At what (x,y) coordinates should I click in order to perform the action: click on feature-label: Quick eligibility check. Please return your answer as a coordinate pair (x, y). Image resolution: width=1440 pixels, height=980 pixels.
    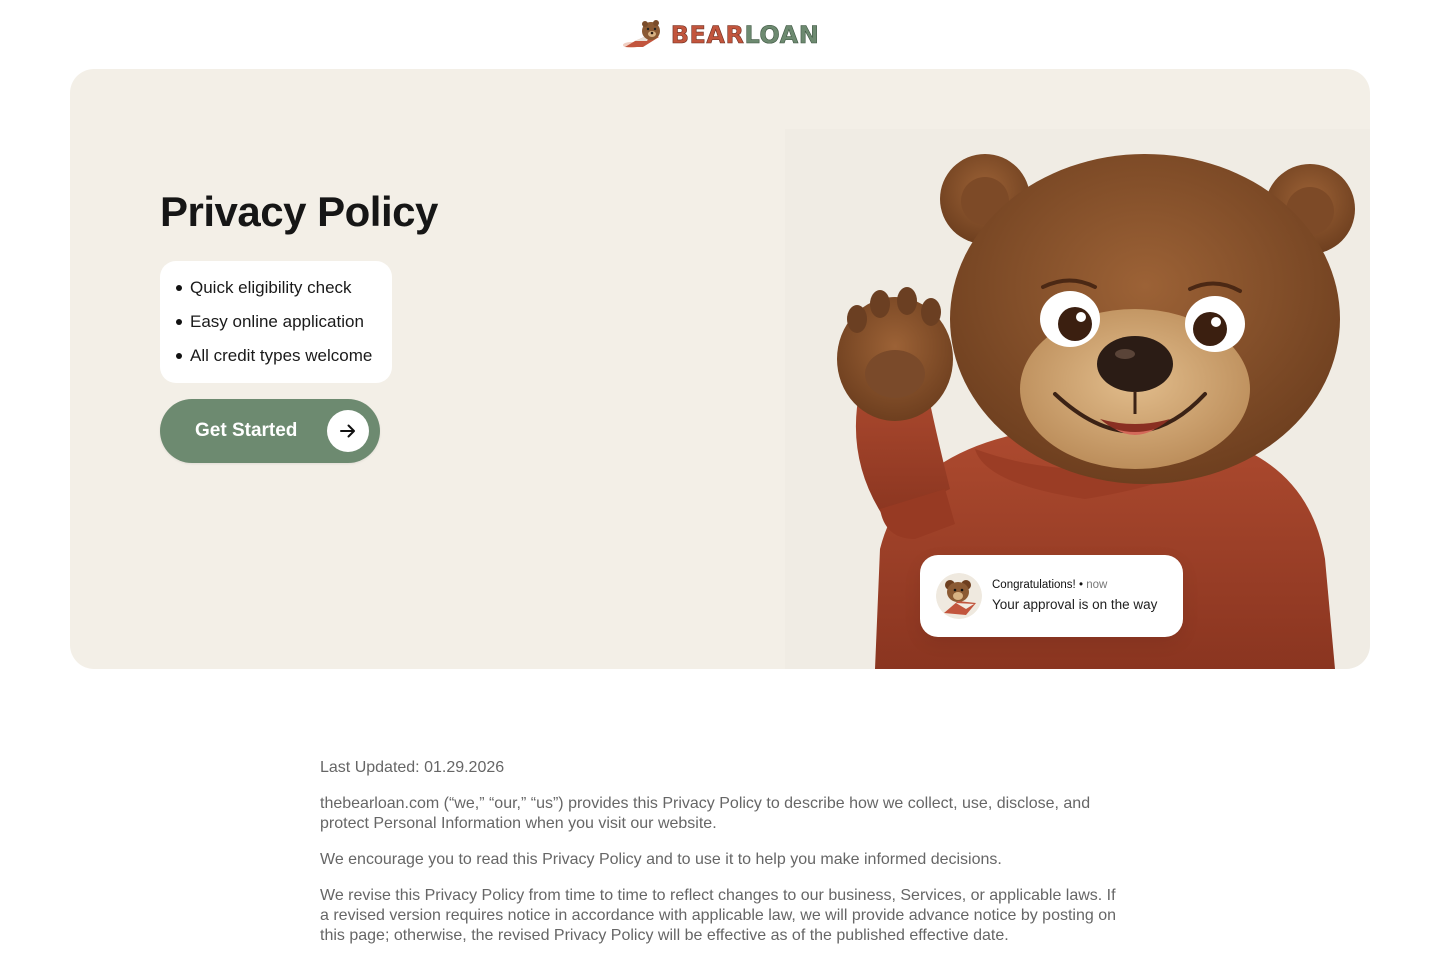
    Looking at the image, I should click on (271, 287).